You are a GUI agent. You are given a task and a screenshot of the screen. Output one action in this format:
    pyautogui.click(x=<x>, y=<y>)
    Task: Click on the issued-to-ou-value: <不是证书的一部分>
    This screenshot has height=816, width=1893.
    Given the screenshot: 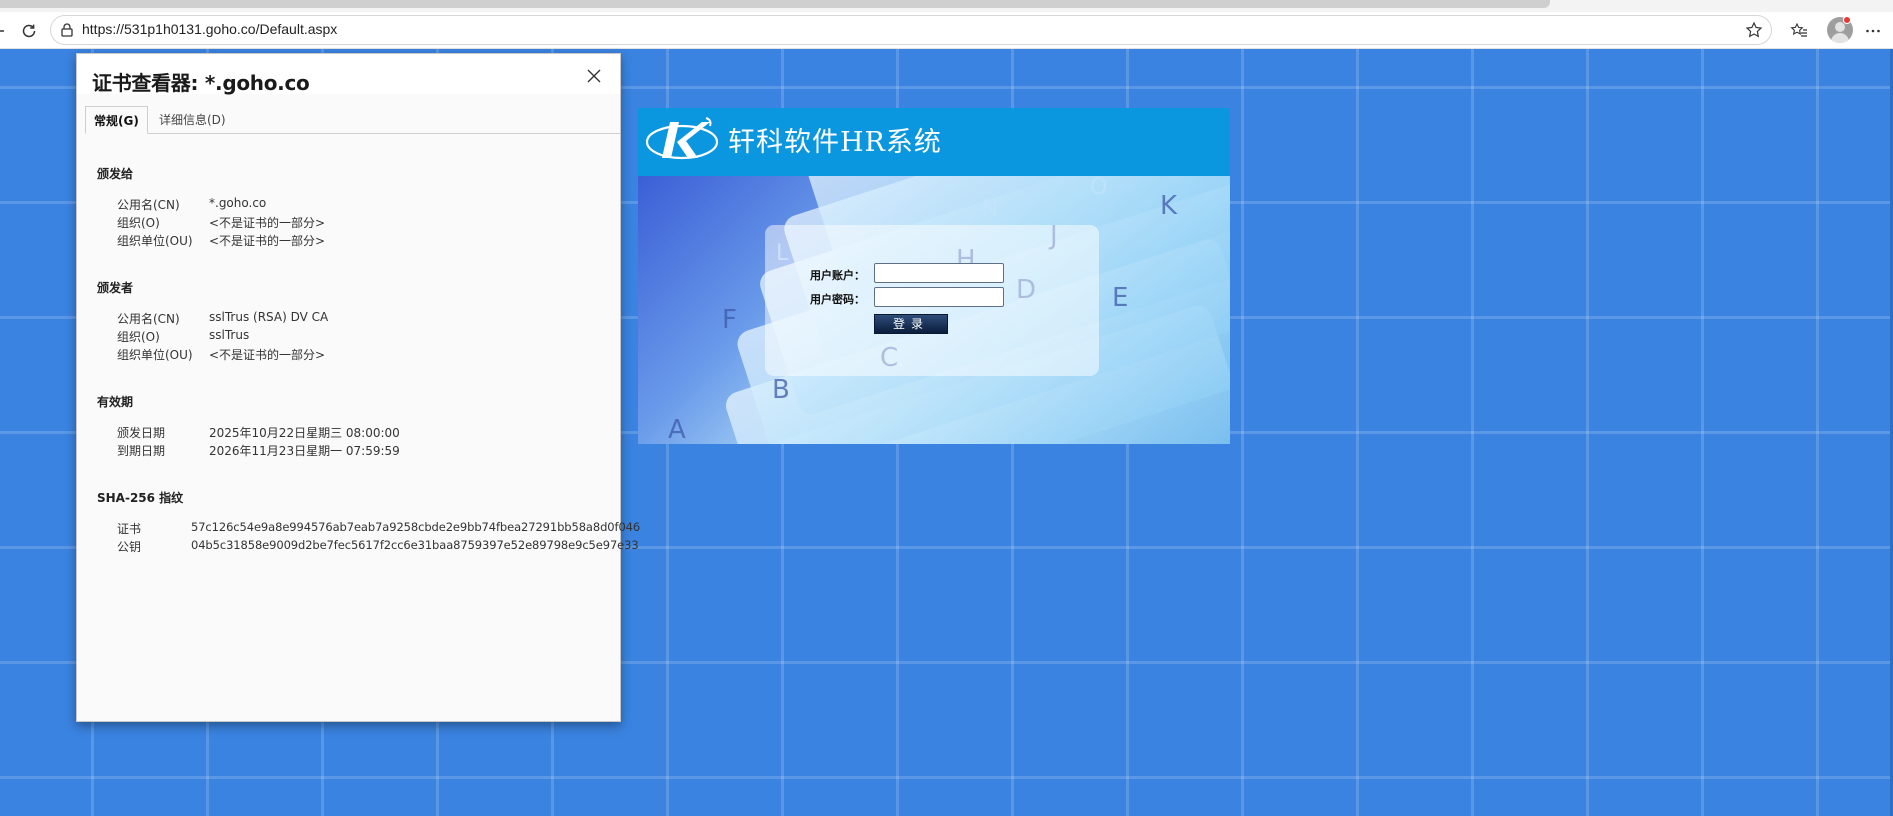 What is the action you would take?
    pyautogui.click(x=267, y=241)
    